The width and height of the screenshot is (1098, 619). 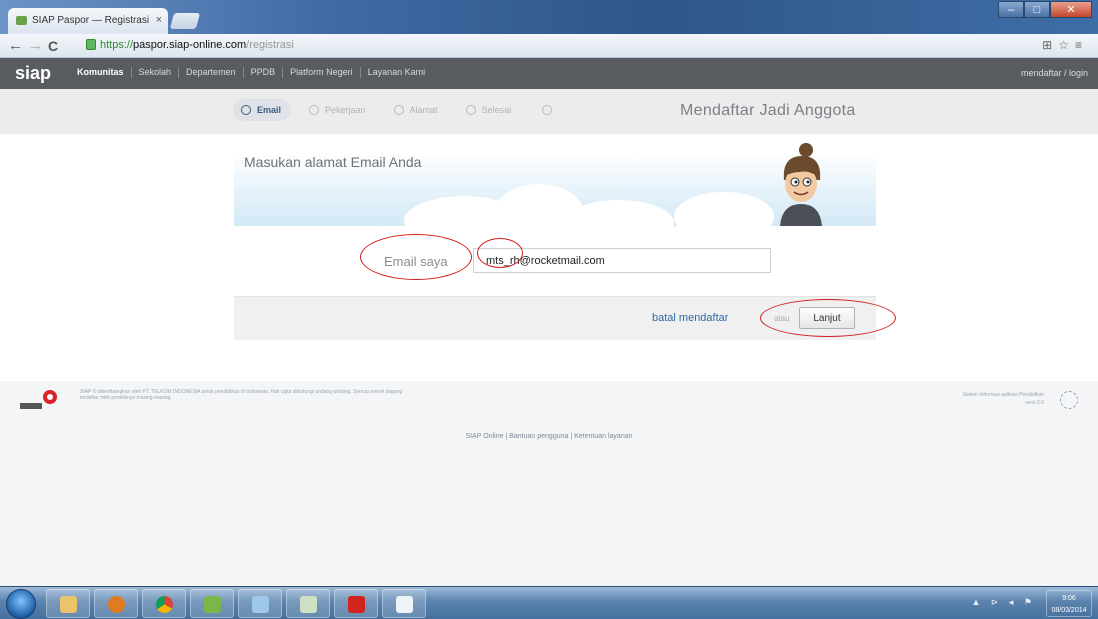 What do you see at coordinates (1069, 610) in the screenshot?
I see `clock-date: 08/03/2014` at bounding box center [1069, 610].